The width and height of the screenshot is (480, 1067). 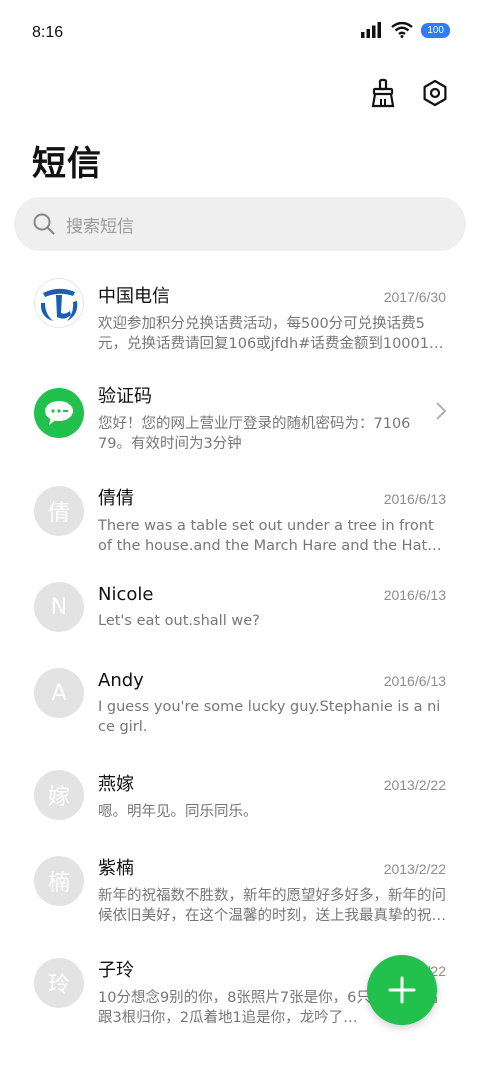 I want to click on gear-icon, so click(x=435, y=93).